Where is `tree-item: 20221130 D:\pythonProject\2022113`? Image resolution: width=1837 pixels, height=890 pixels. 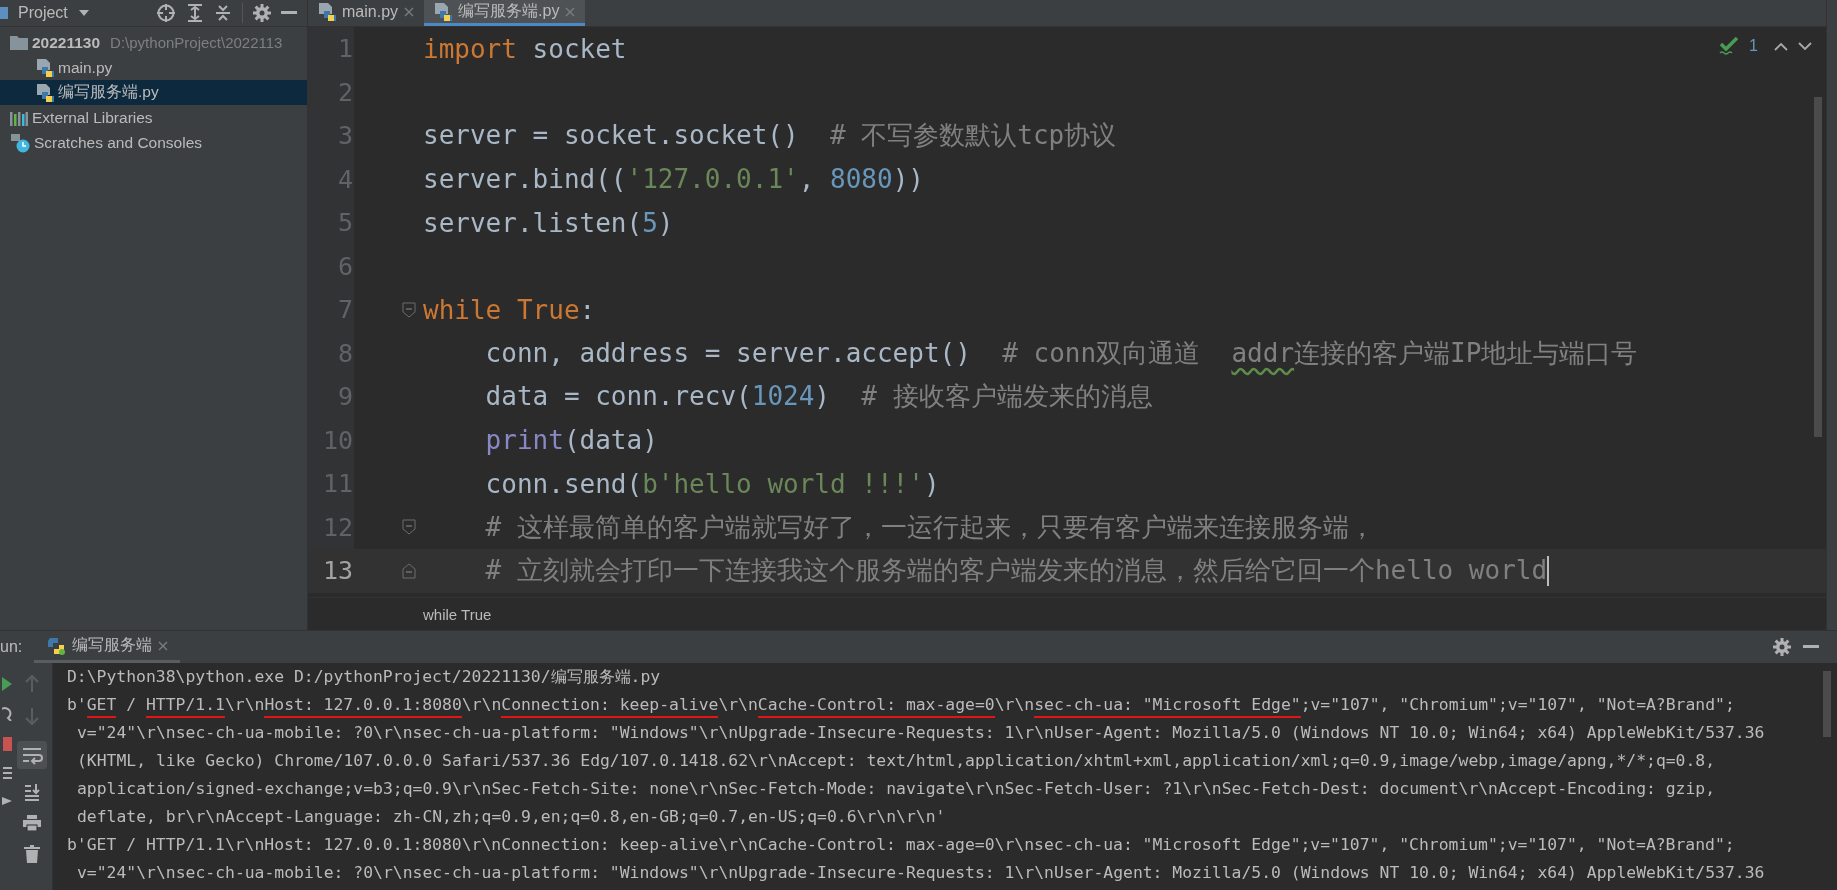
tree-item: 20221130 D:\pythonProject\2022113 is located at coordinates (153, 42).